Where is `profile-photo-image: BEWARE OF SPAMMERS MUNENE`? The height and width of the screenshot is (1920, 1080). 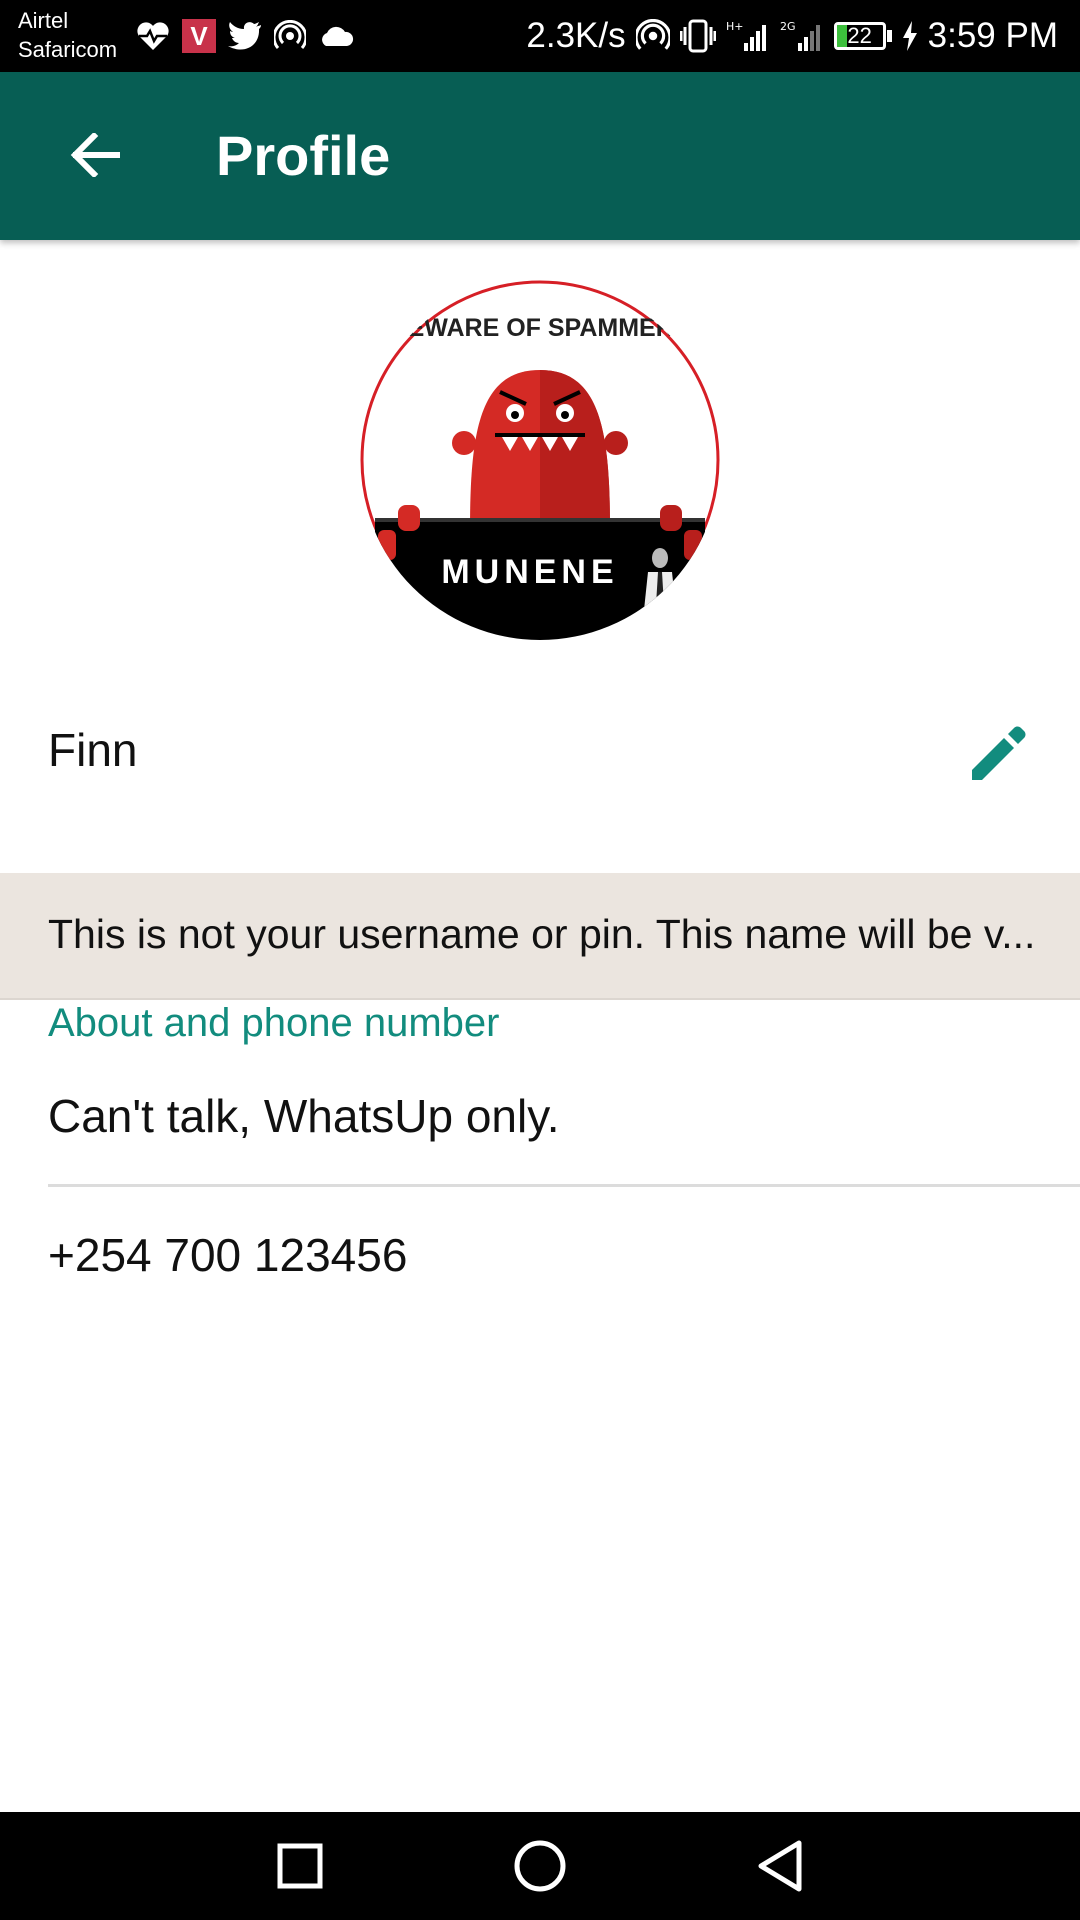 profile-photo-image: BEWARE OF SPAMMERS MUNENE is located at coordinates (540, 460).